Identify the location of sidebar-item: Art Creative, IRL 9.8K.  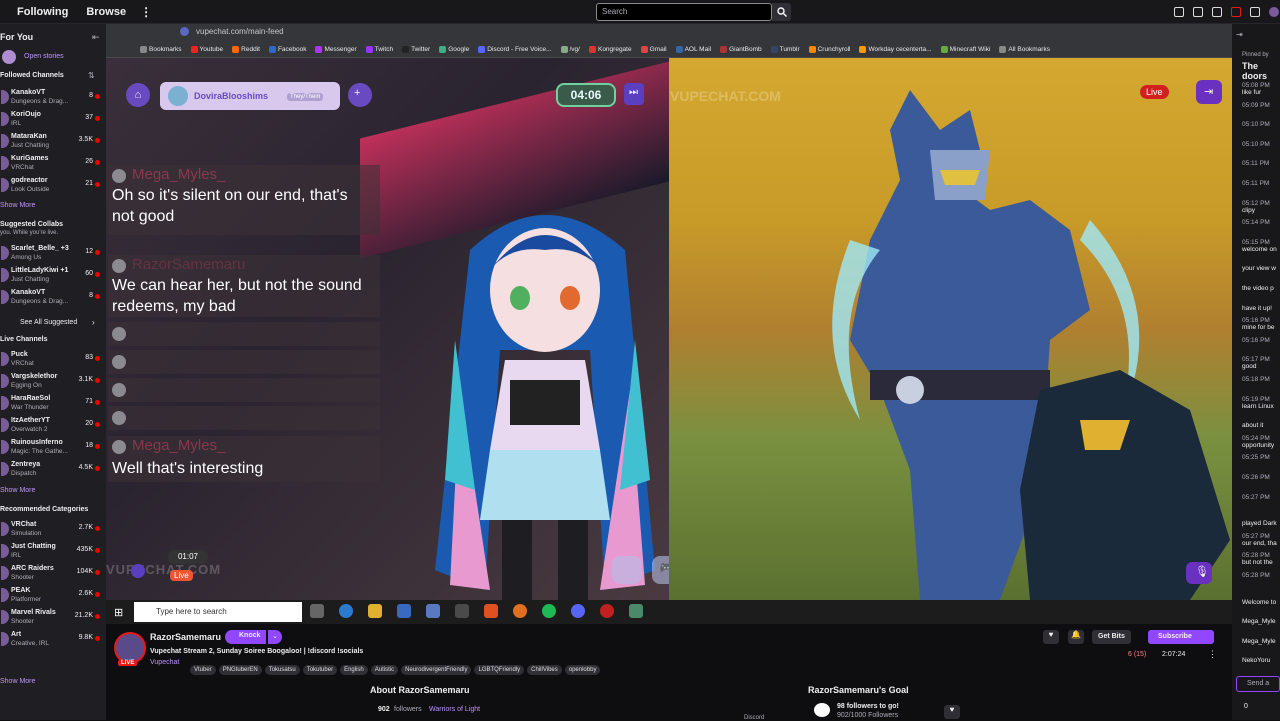
(52, 639).